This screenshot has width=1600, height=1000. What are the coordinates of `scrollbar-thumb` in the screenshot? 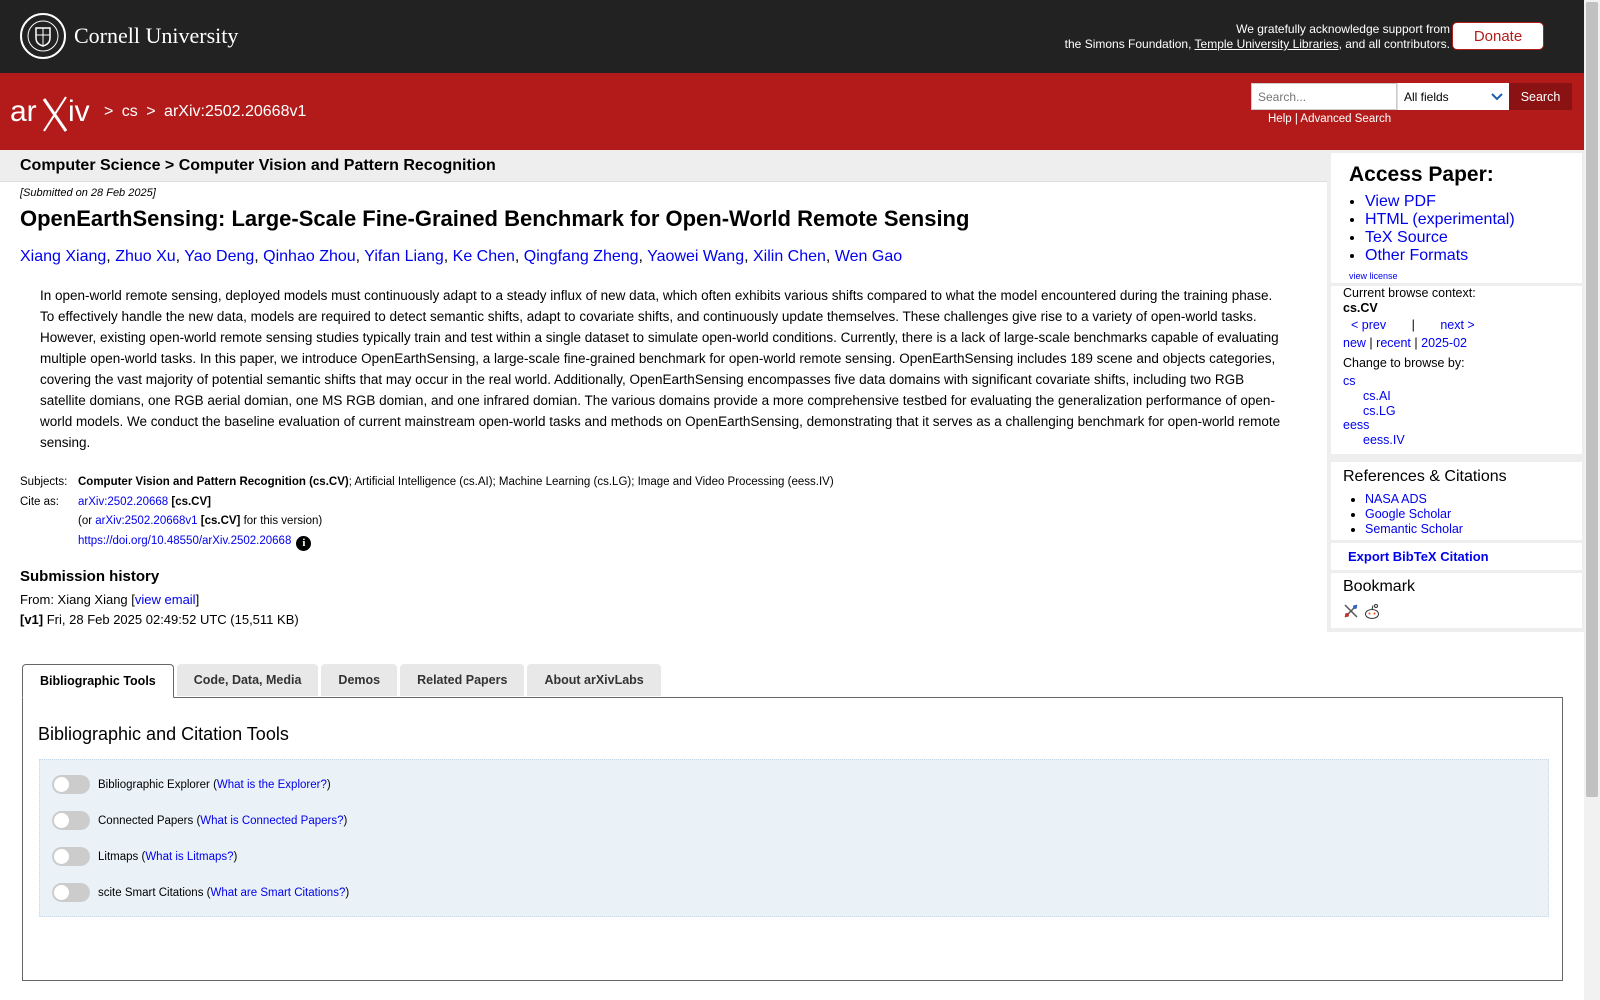 It's located at (1592, 399).